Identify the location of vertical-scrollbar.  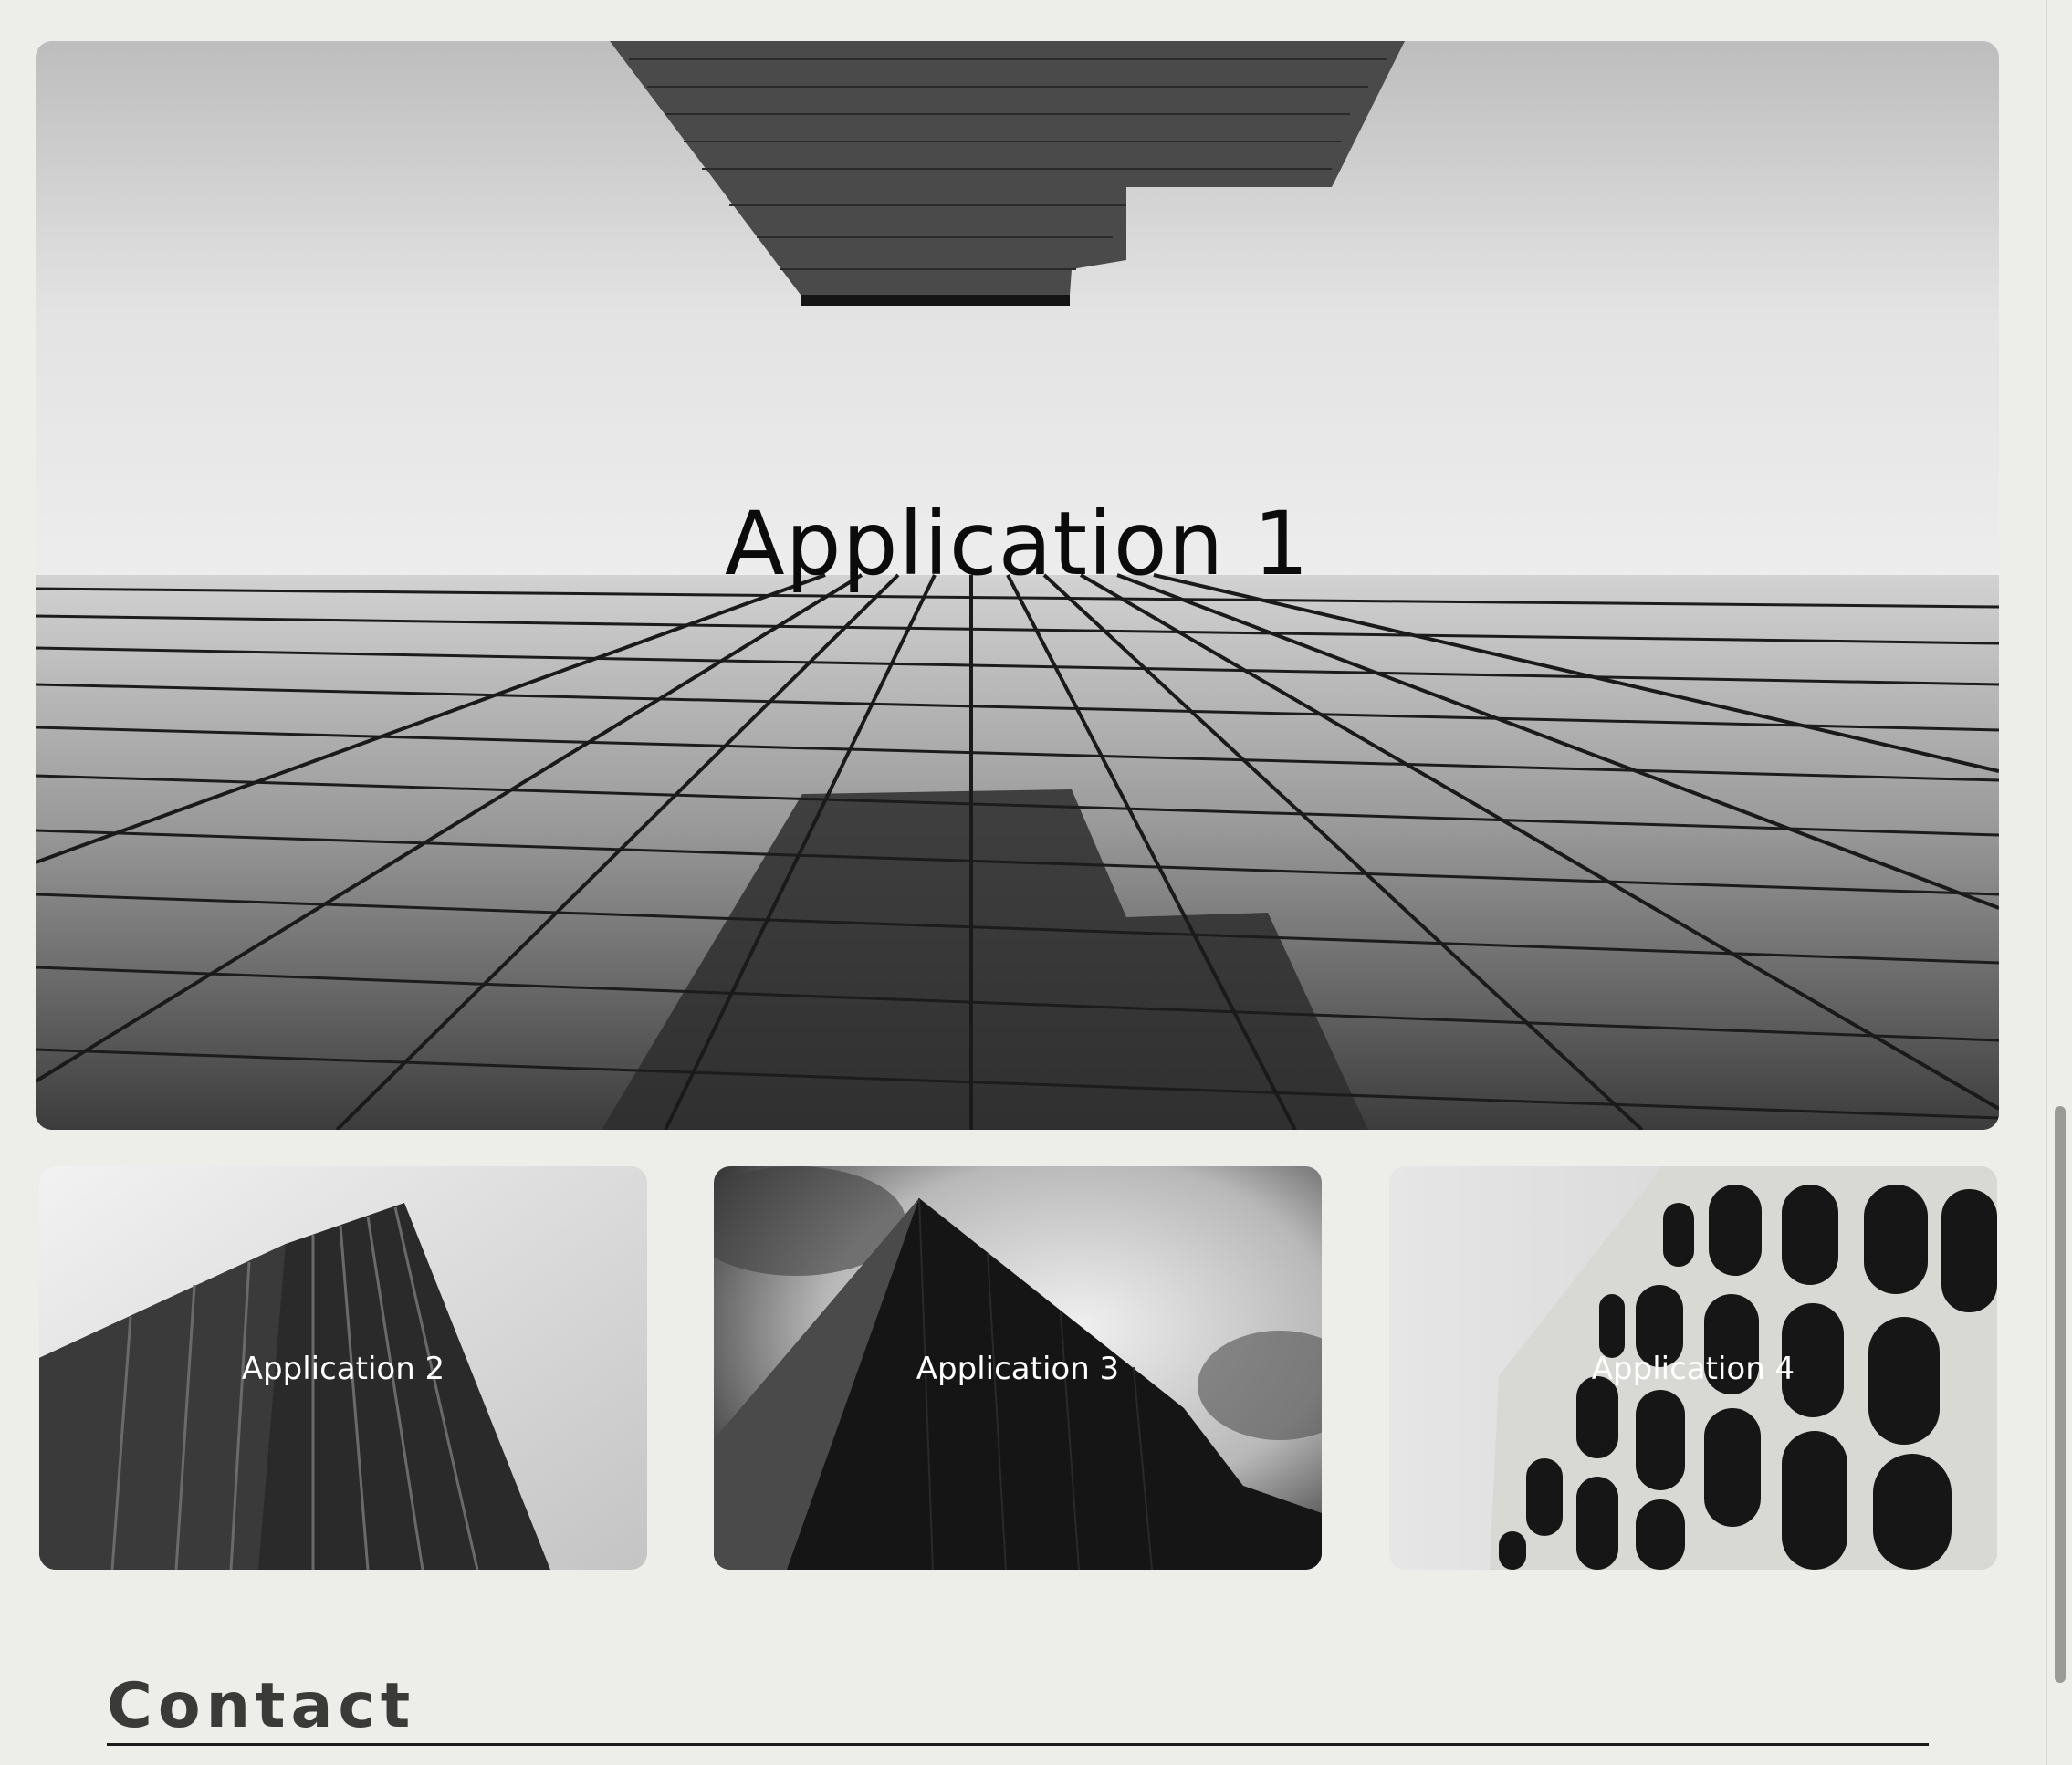
(2059, 883).